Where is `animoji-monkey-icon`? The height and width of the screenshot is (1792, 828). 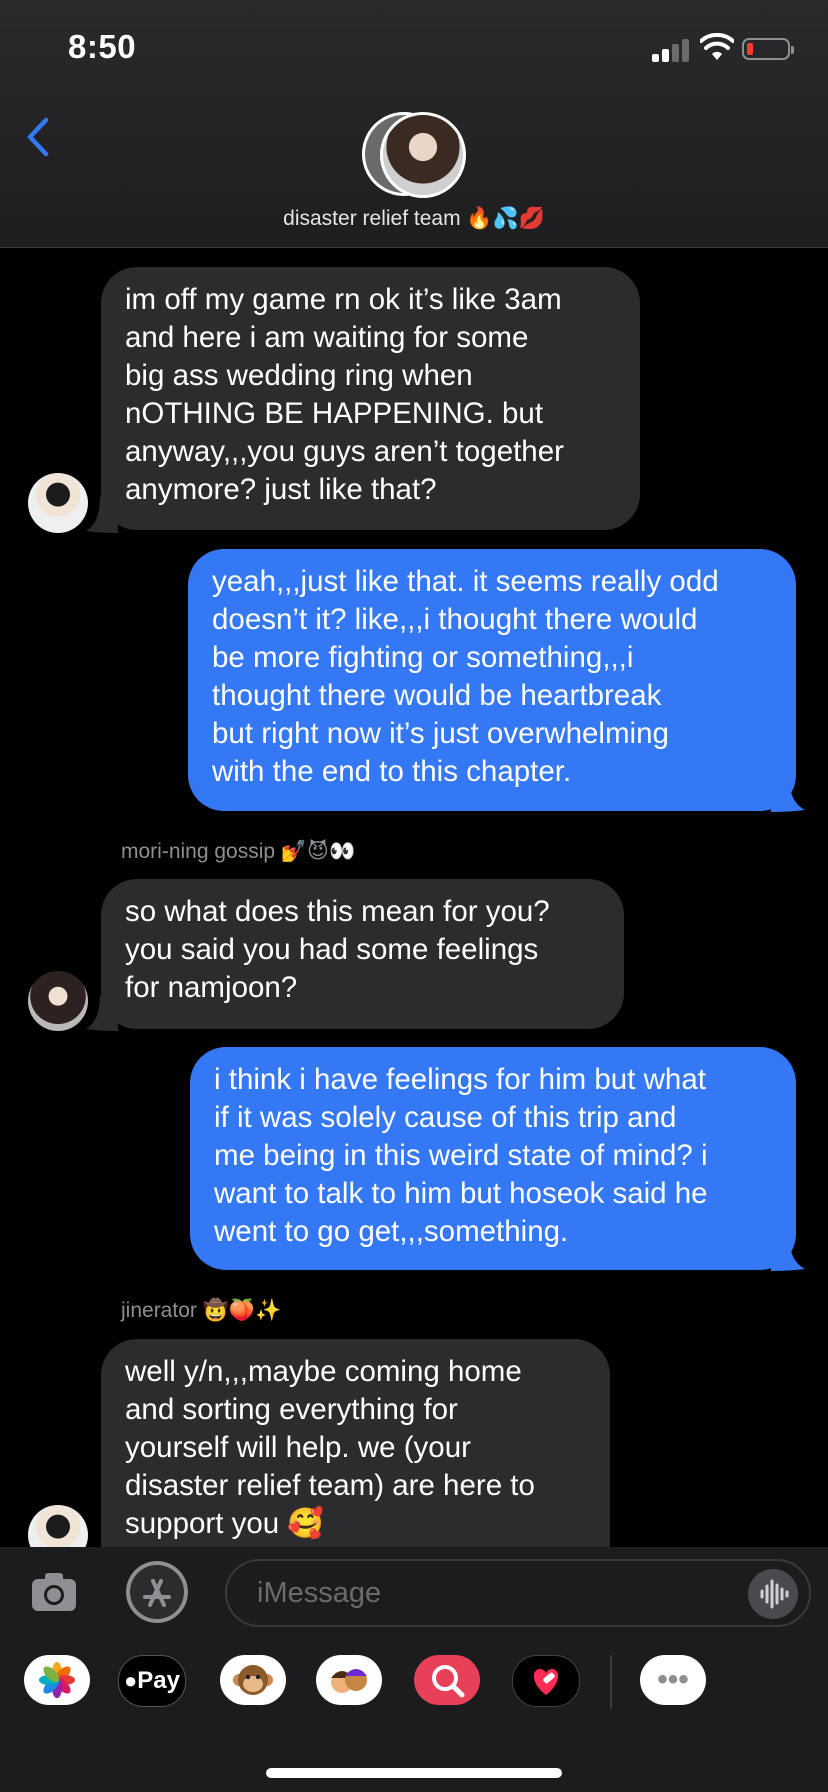 animoji-monkey-icon is located at coordinates (253, 1680).